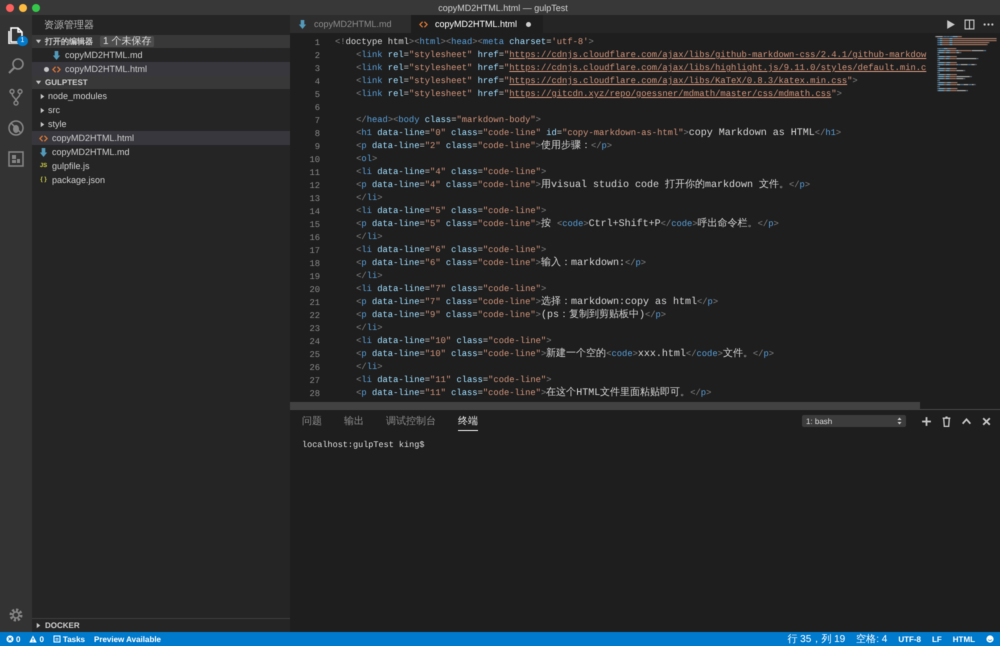 Image resolution: width=1000 pixels, height=646 pixels. Describe the element at coordinates (161, 41) in the screenshot. I see `section-header: 打开的编辑器 1 个未保存` at that location.